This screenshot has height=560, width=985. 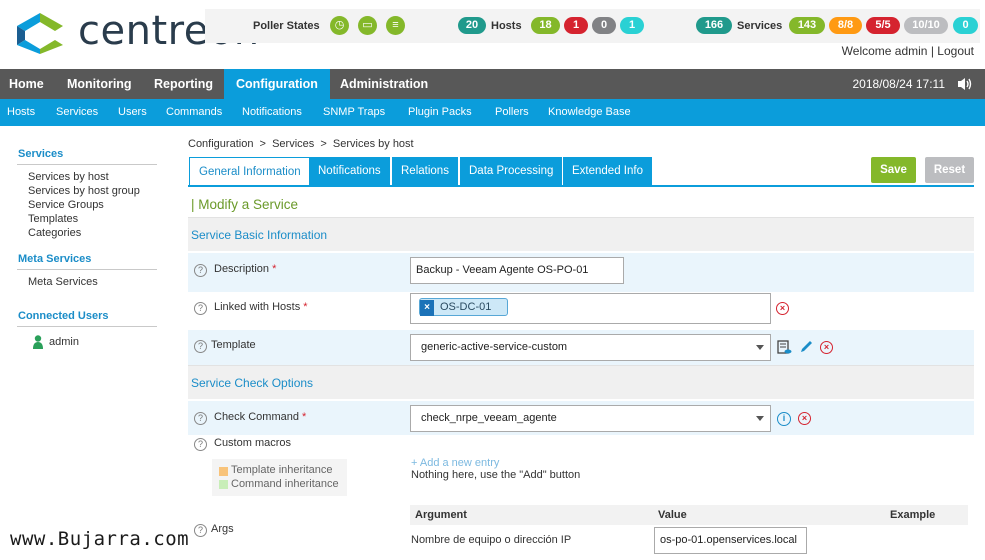 What do you see at coordinates (99, 84) in the screenshot?
I see `nav-monitoring: Monitoring` at bounding box center [99, 84].